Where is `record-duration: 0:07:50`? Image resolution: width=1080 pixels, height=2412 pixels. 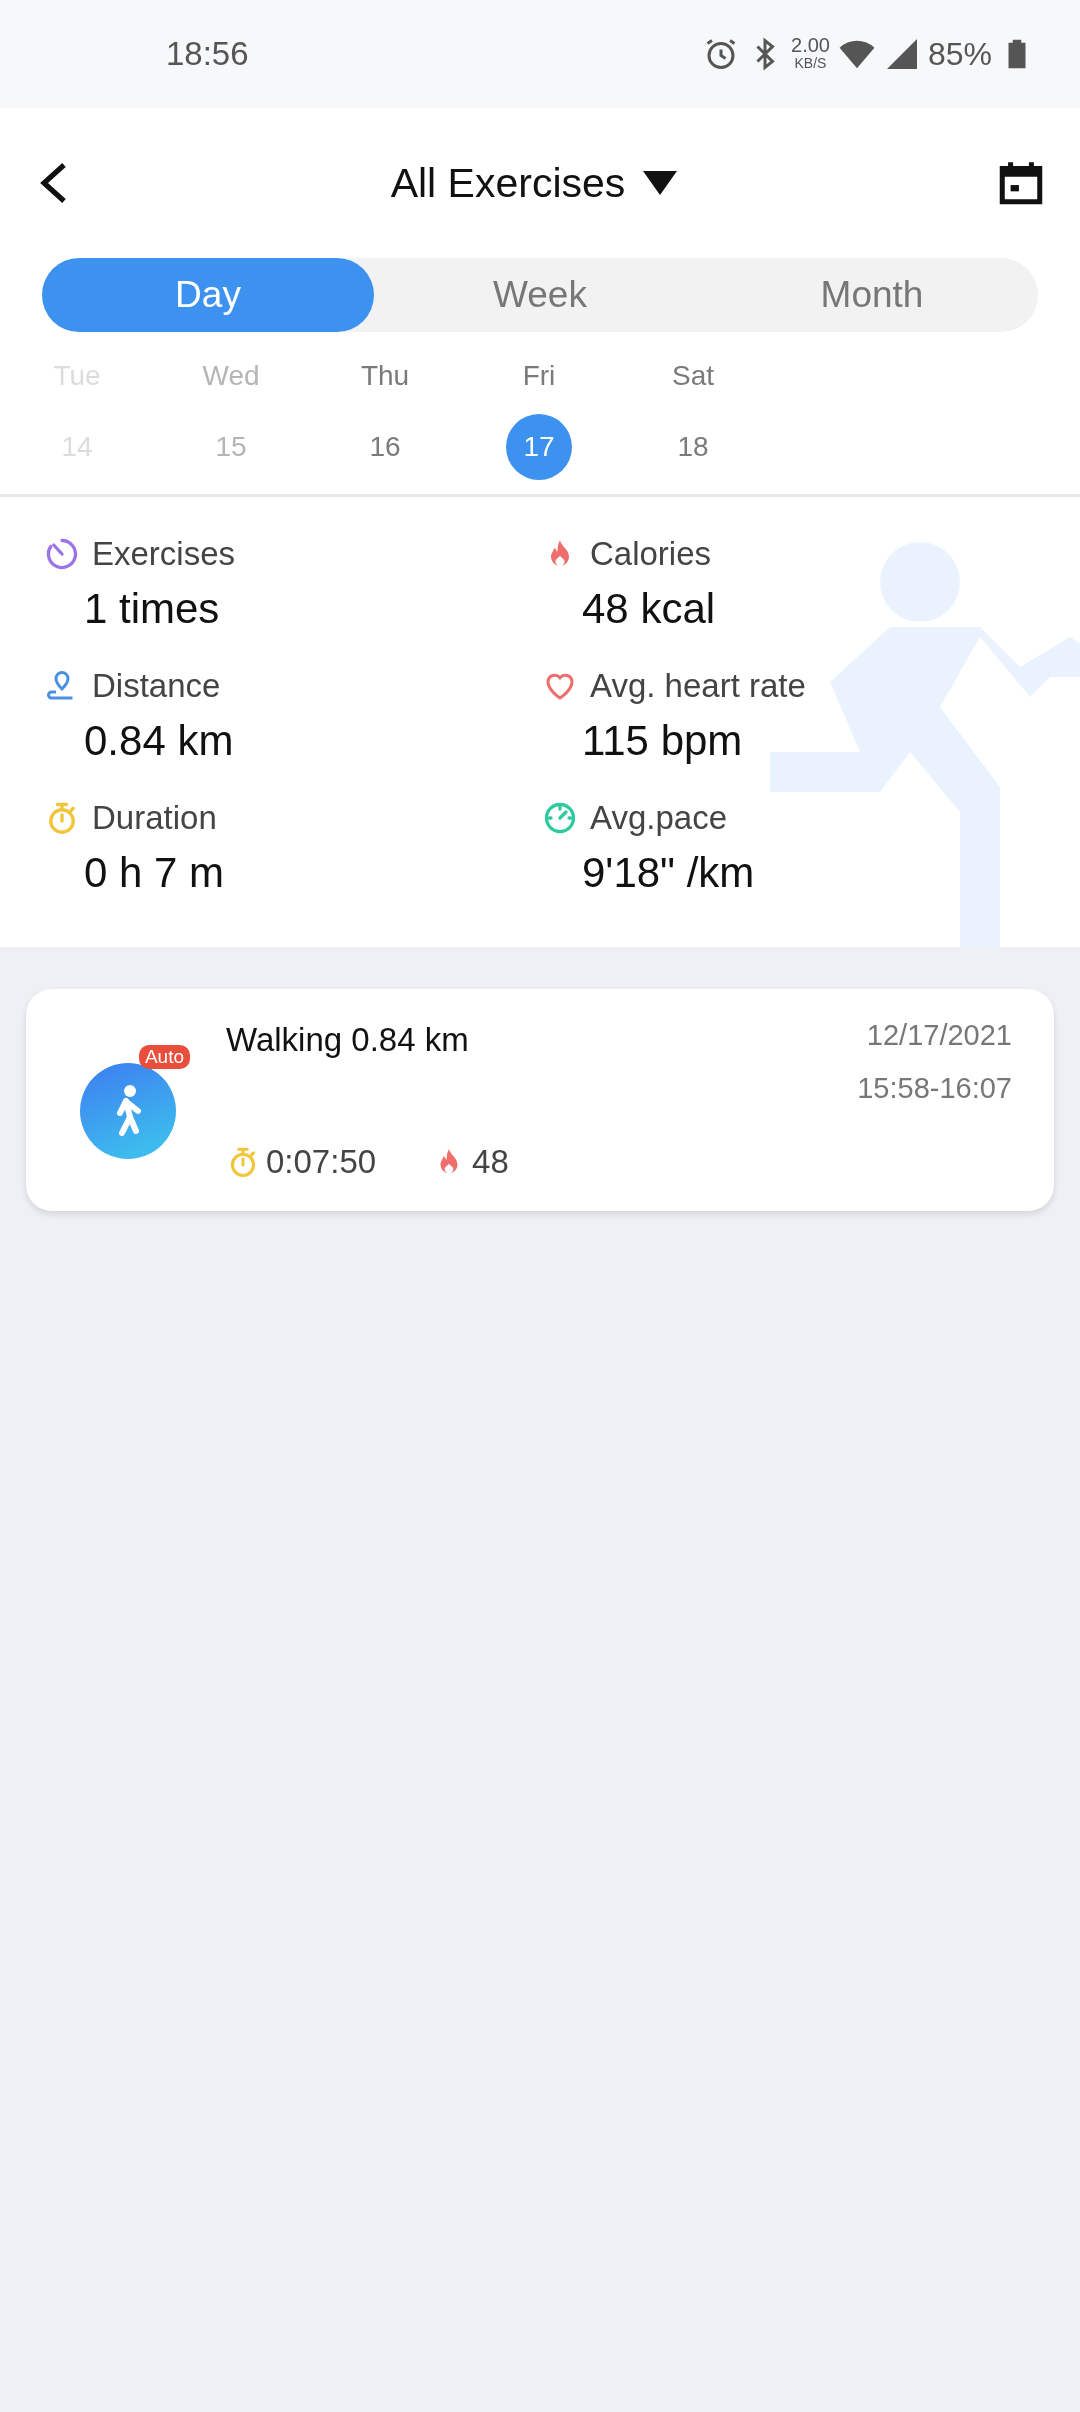
record-duration: 0:07:50 is located at coordinates (321, 1162).